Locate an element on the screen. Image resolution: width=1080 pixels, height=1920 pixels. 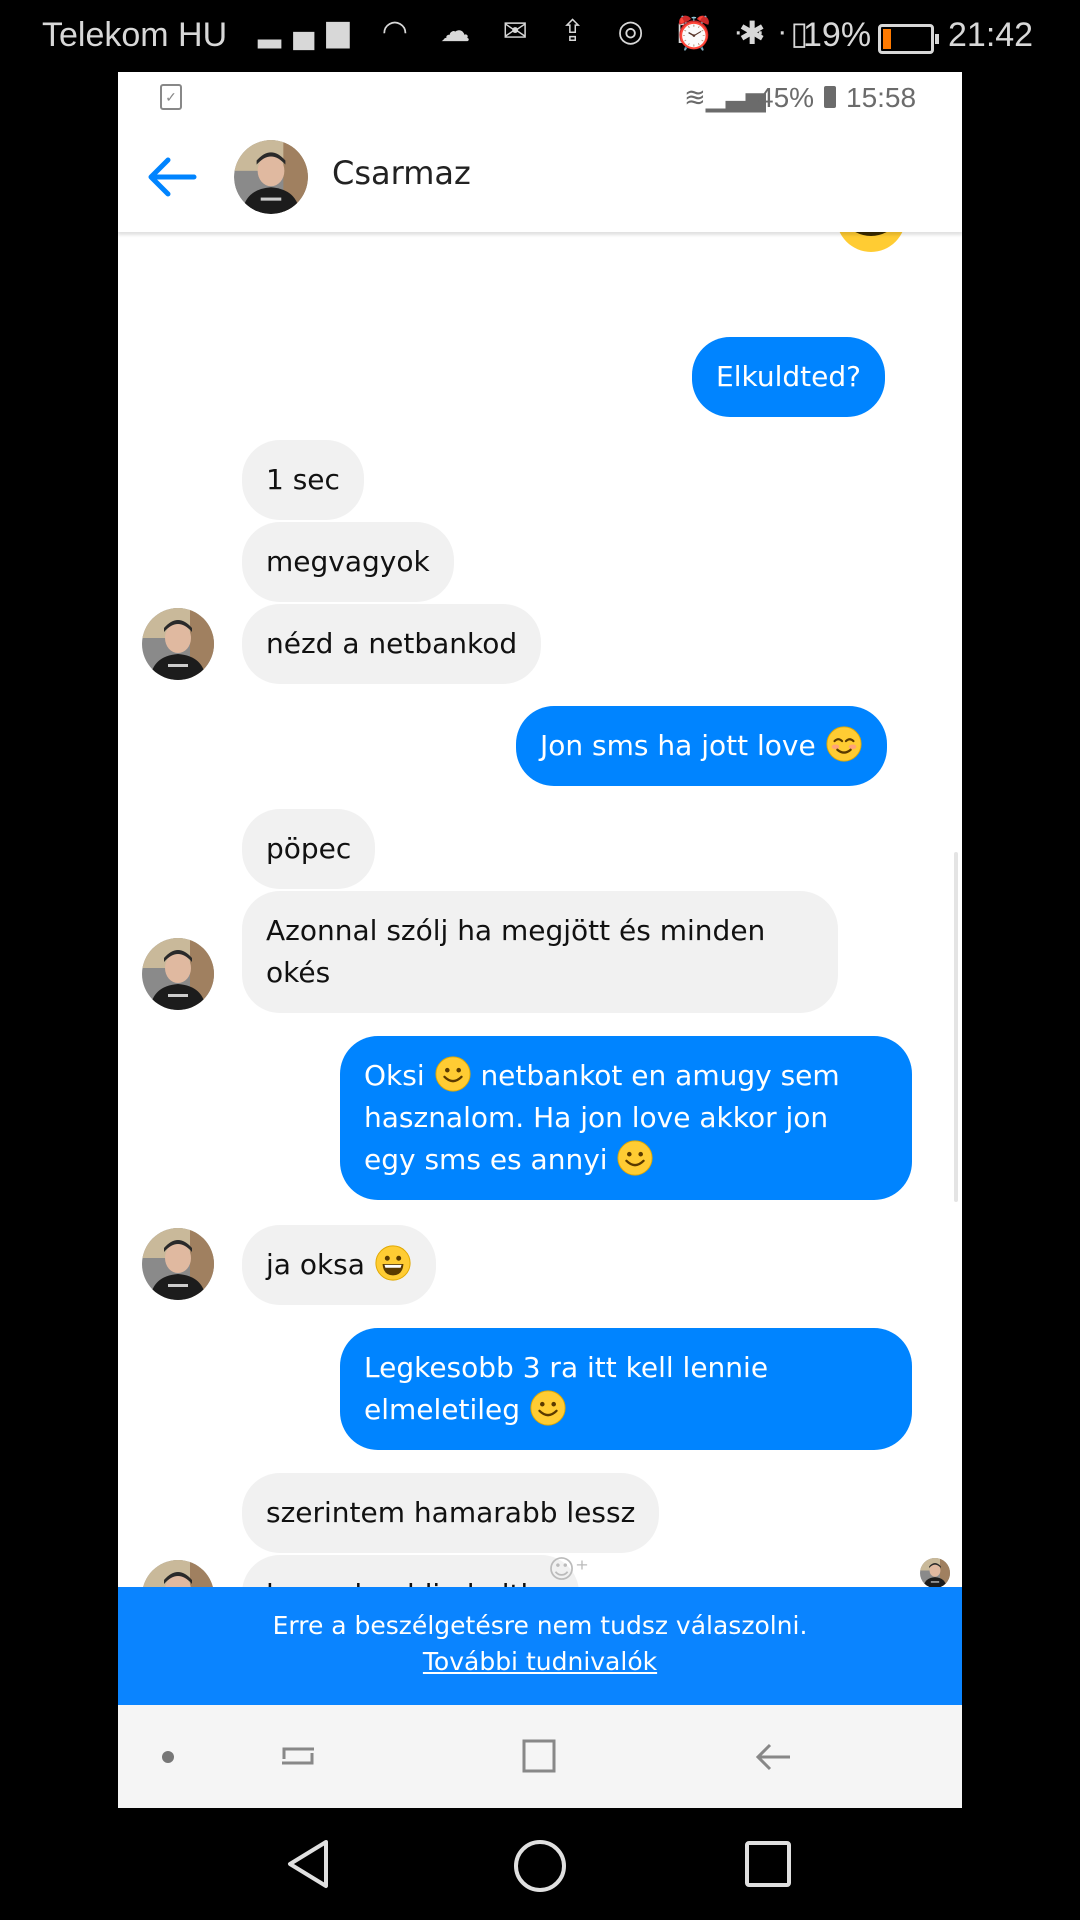
conversation-header: Csarmaz is located at coordinates (540, 177).